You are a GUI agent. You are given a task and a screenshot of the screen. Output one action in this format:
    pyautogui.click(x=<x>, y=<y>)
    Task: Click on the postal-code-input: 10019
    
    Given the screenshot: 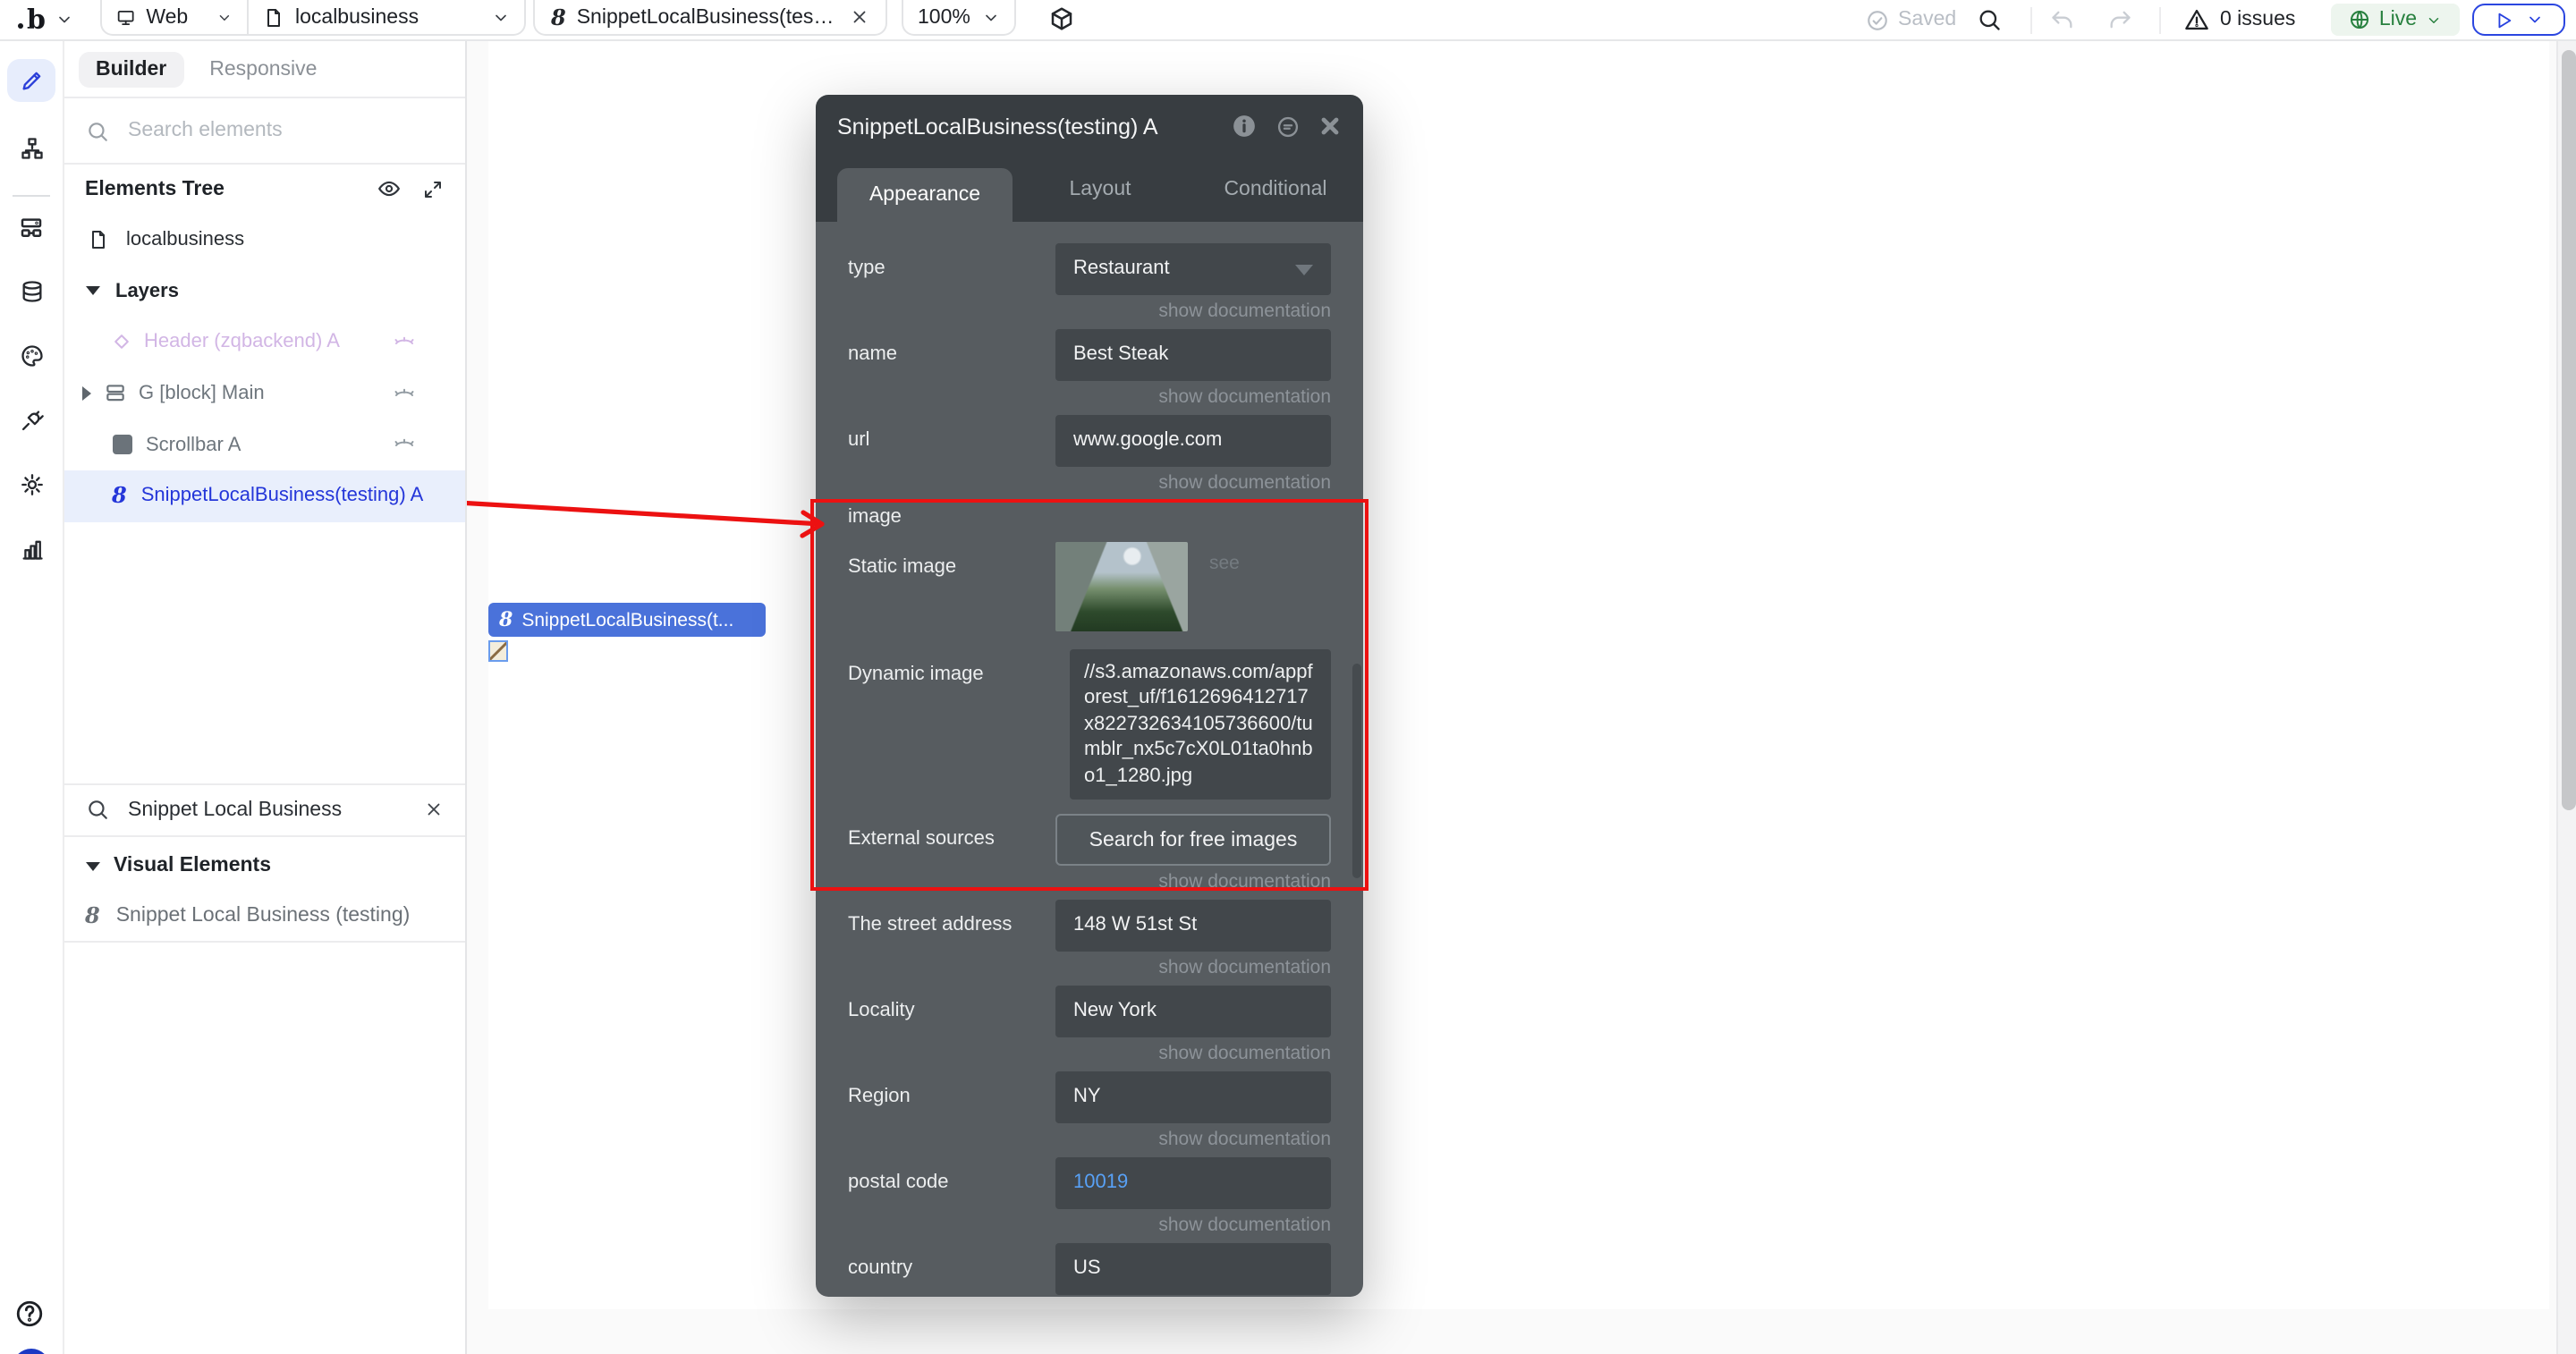 What is the action you would take?
    pyautogui.click(x=1193, y=1183)
    